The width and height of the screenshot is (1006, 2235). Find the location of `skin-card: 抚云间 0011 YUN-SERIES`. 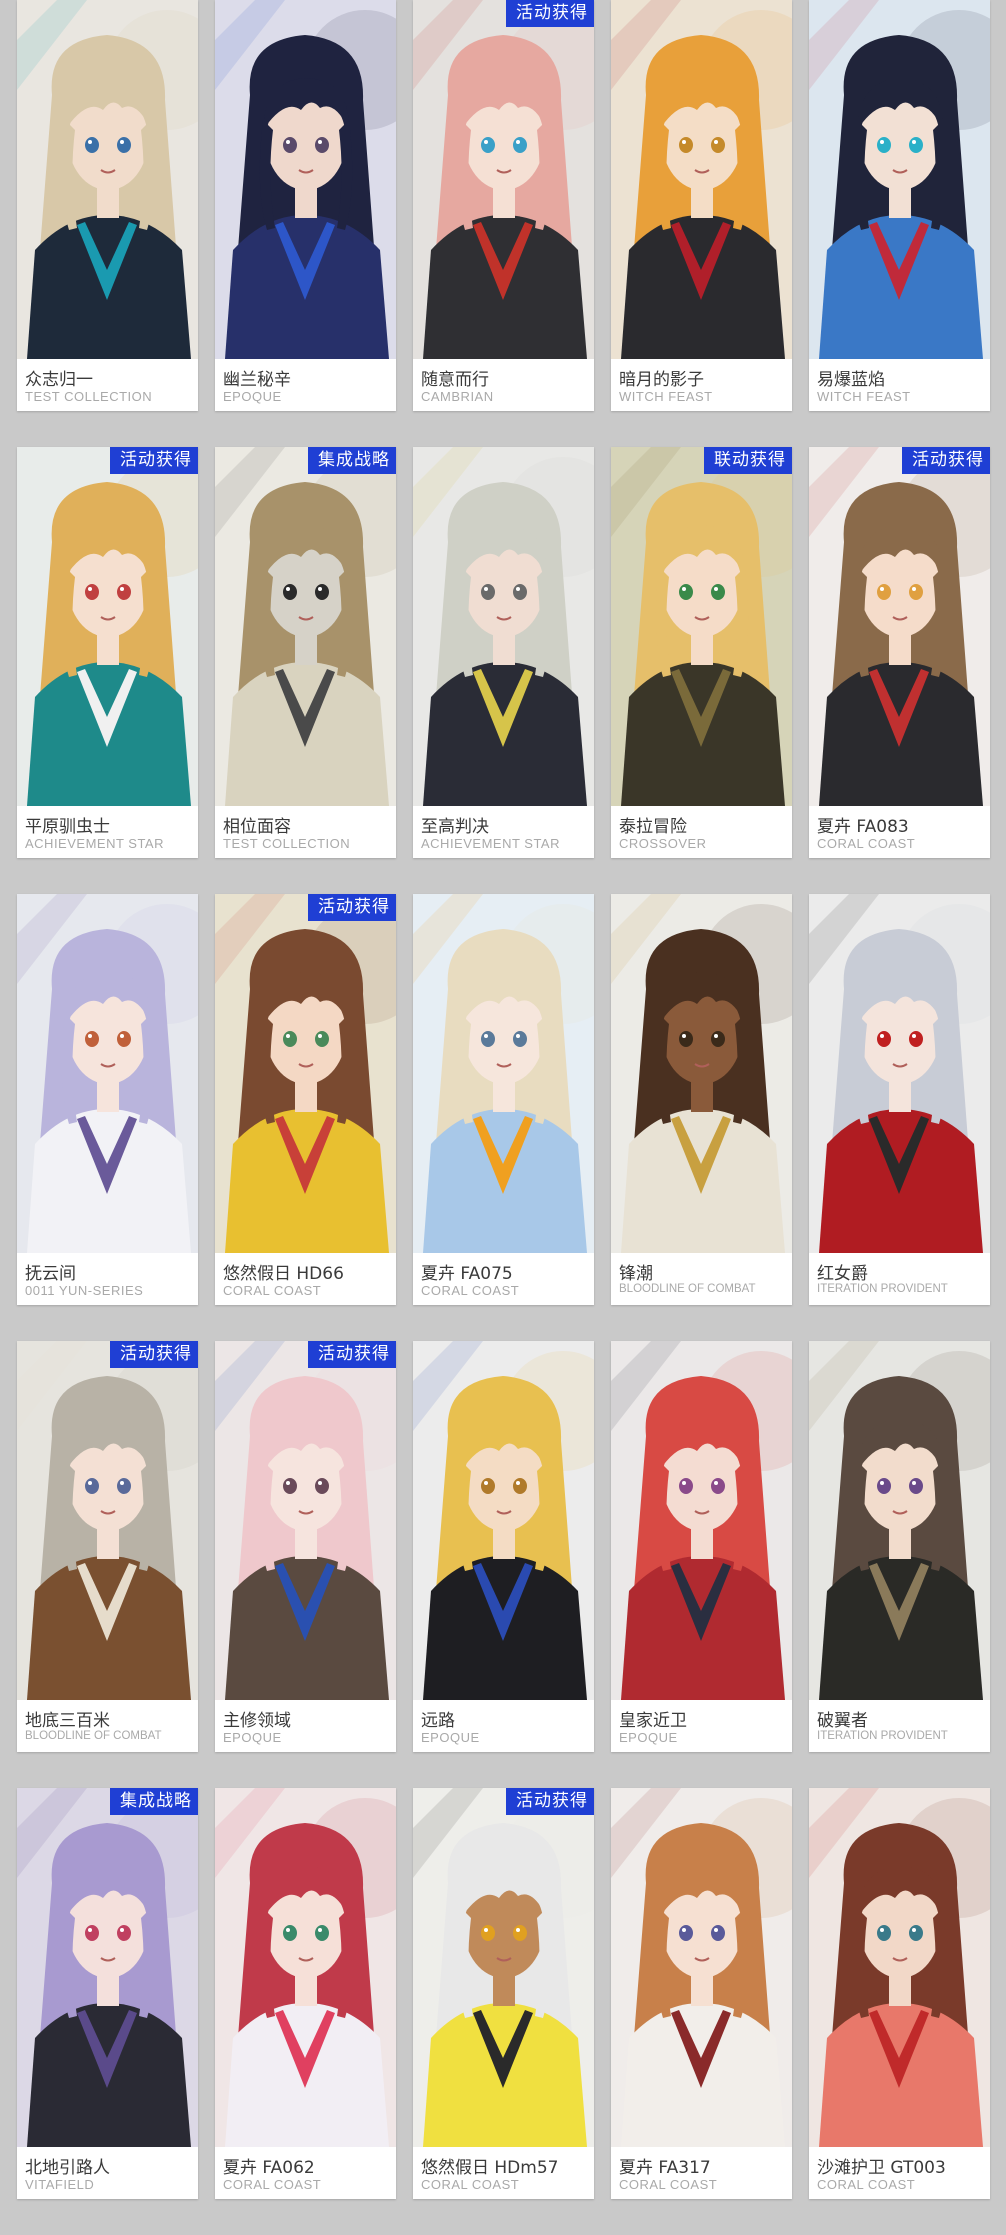

skin-card: 抚云间 0011 YUN-SERIES is located at coordinates (107, 1099).